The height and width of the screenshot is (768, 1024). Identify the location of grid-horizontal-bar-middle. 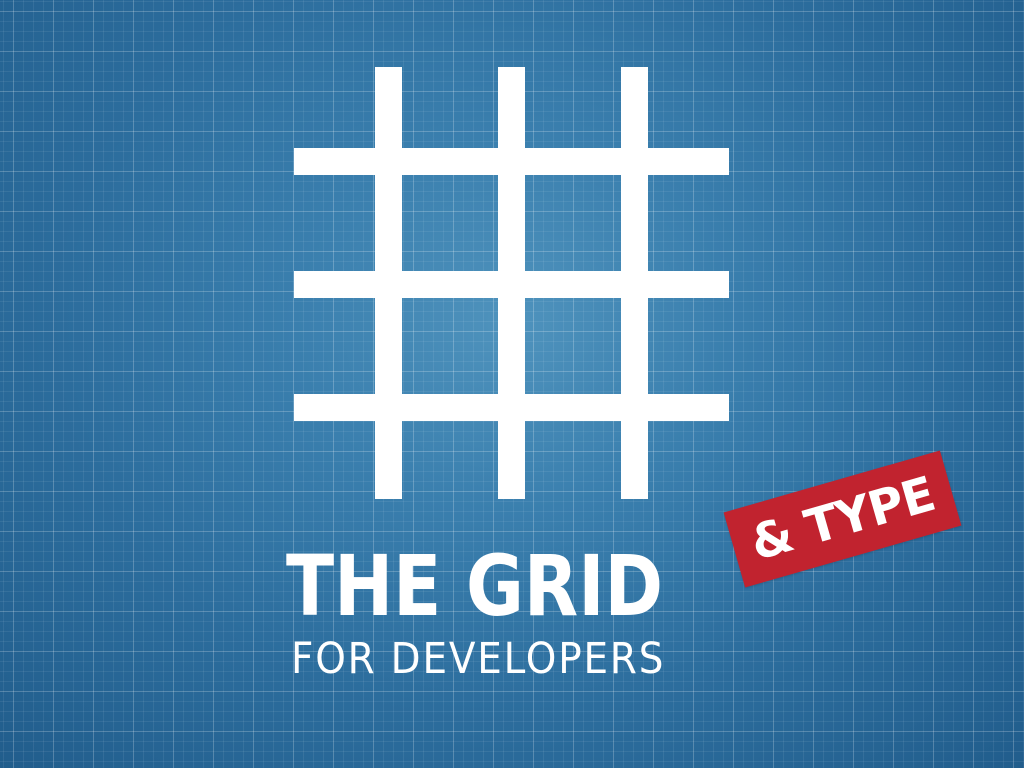
(511, 284).